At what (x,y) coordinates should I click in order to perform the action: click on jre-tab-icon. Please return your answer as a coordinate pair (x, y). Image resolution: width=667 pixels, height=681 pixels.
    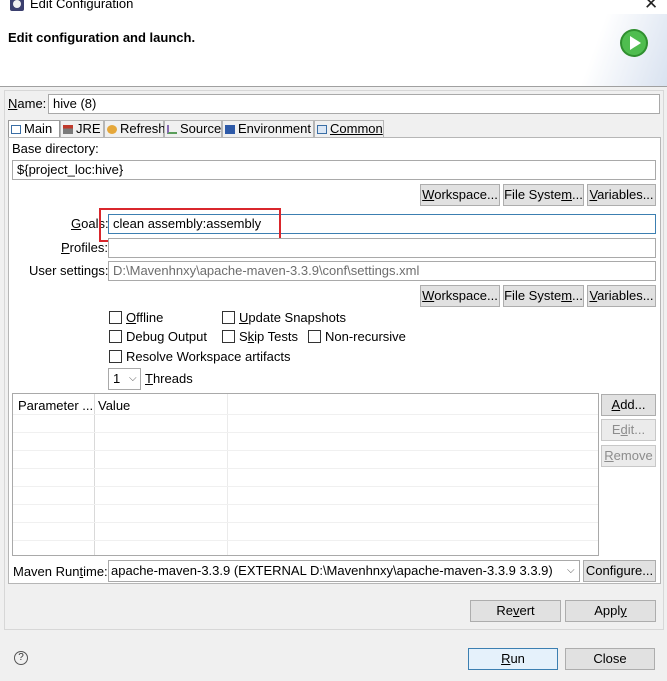
    Looking at the image, I should click on (68, 129).